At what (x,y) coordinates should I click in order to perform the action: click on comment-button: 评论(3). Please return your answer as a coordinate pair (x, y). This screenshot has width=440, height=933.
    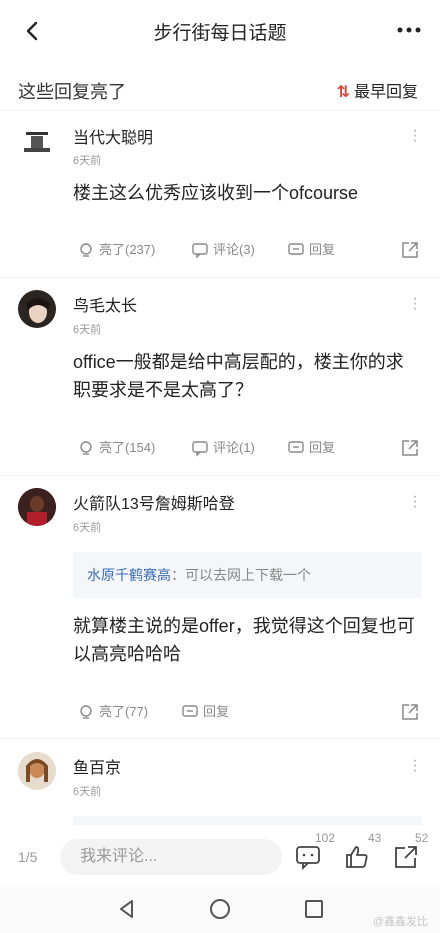
    Looking at the image, I should click on (223, 250).